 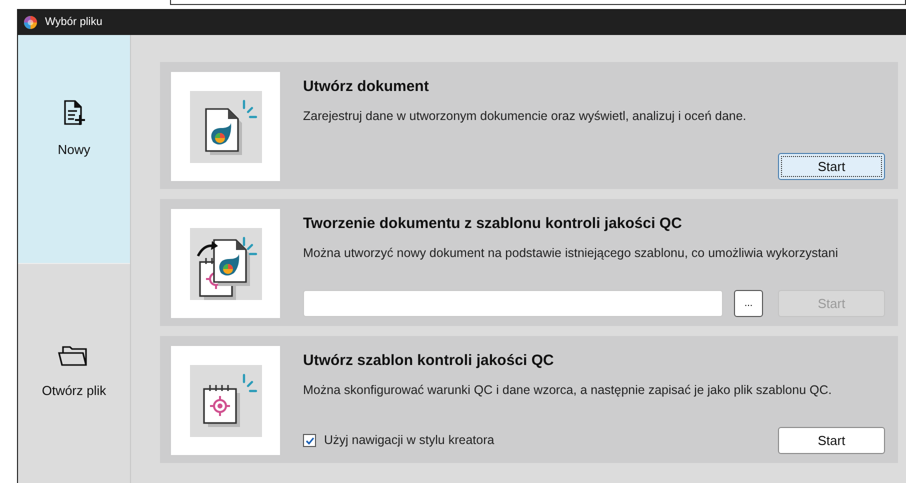 What do you see at coordinates (513, 303) in the screenshot?
I see `template-path-field` at bounding box center [513, 303].